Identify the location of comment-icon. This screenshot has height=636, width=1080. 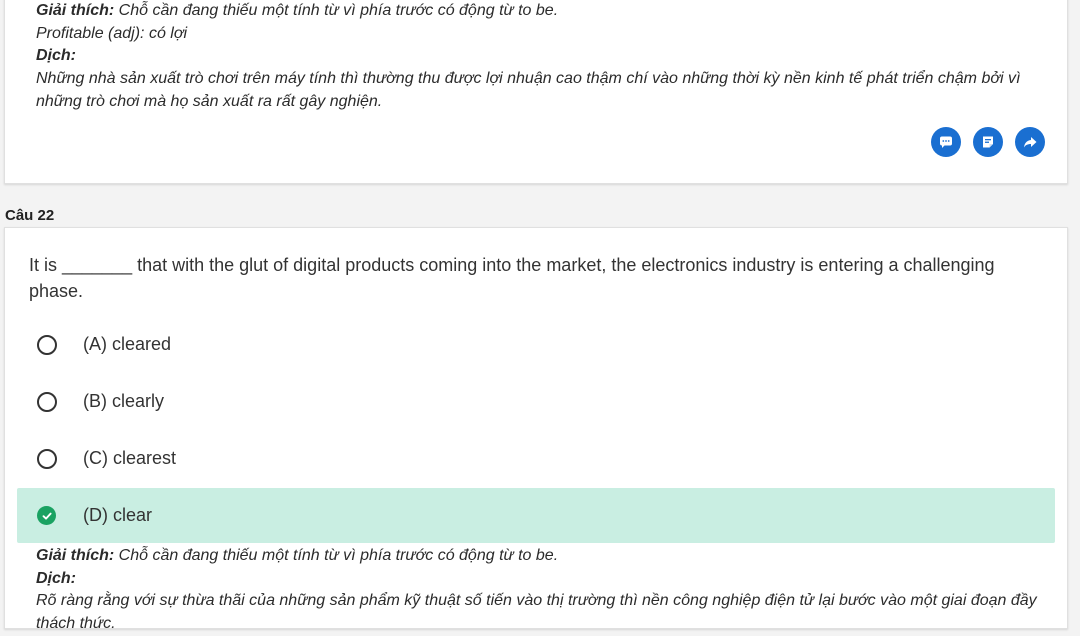
(946, 142).